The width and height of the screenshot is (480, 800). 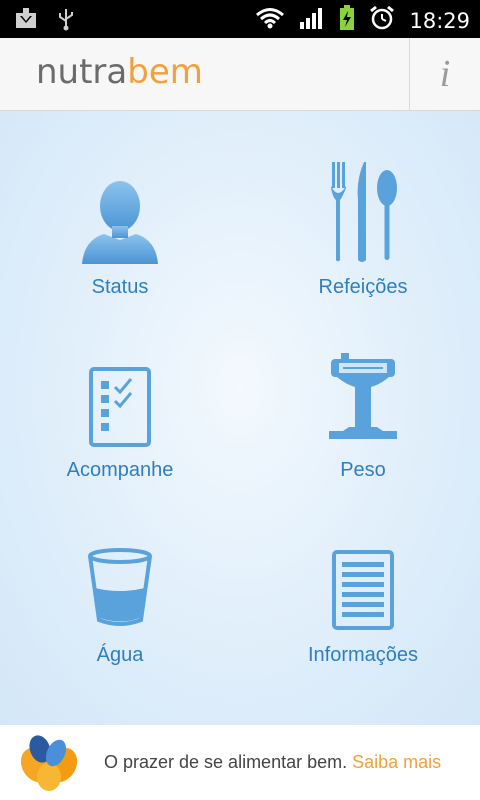 I want to click on info-button: i, so click(x=444, y=74).